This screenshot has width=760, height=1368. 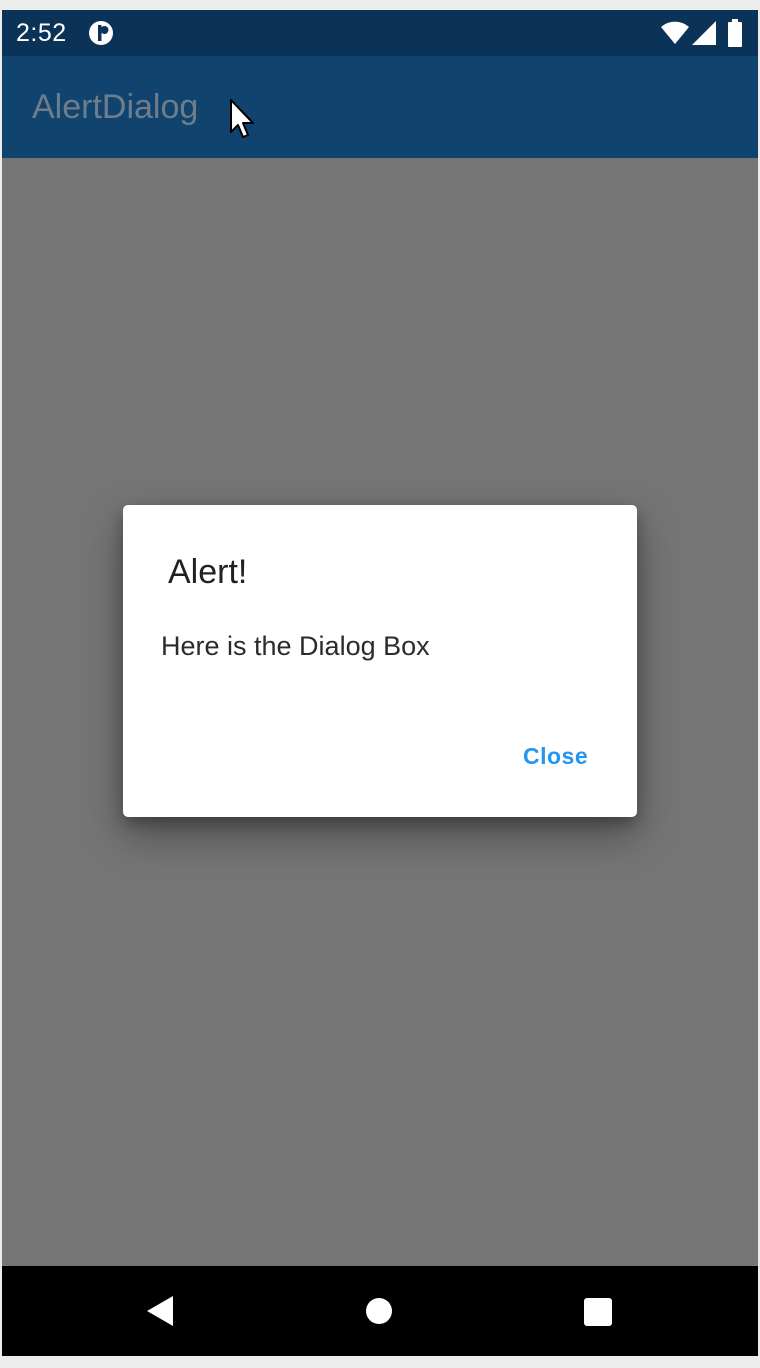 What do you see at coordinates (380, 107) in the screenshot?
I see `app-bar: AlertDialog` at bounding box center [380, 107].